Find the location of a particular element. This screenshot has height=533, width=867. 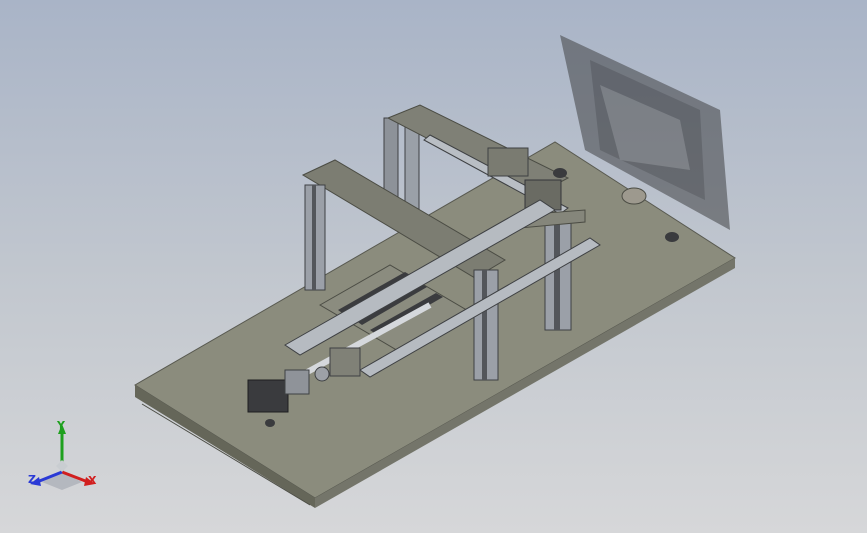

triad-x-label: X is located at coordinates (92, 480).